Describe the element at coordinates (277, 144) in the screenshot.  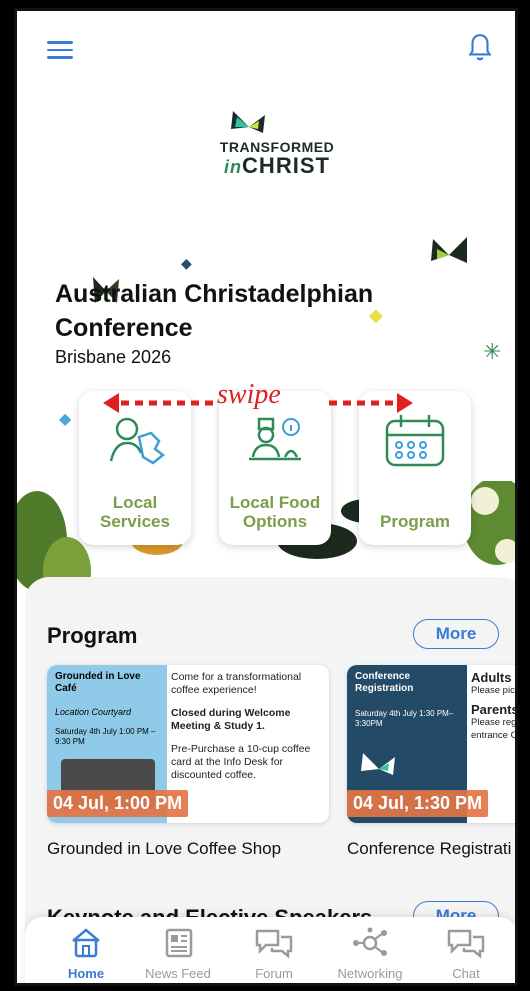
I see `conference-logo: TRANSFORMED inCHRIST` at that location.